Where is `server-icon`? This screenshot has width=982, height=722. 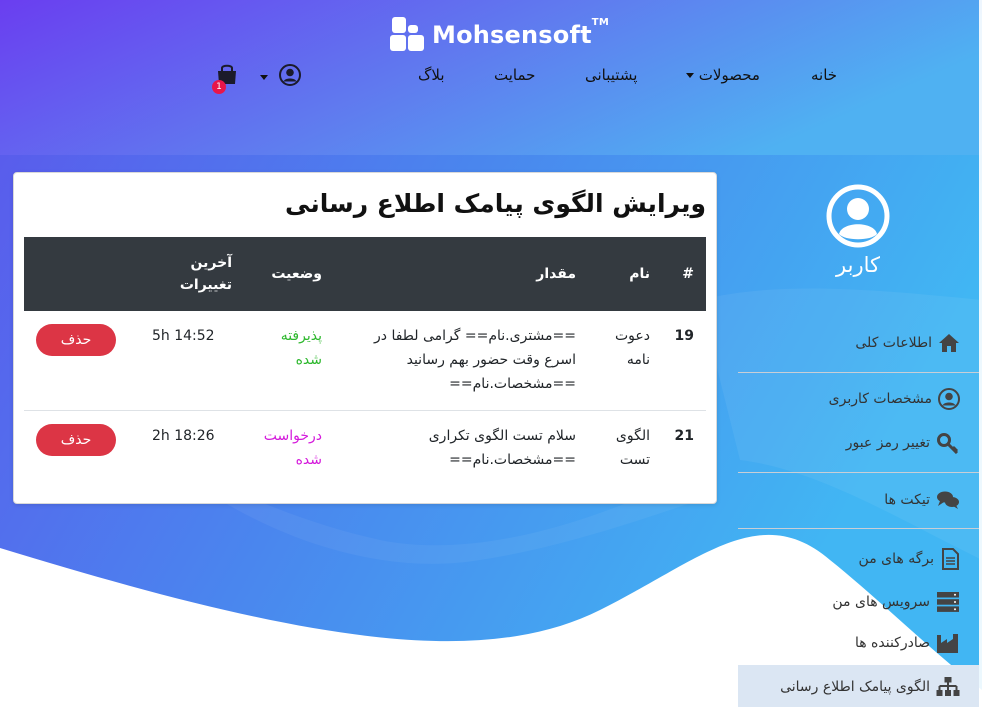 server-icon is located at coordinates (948, 602).